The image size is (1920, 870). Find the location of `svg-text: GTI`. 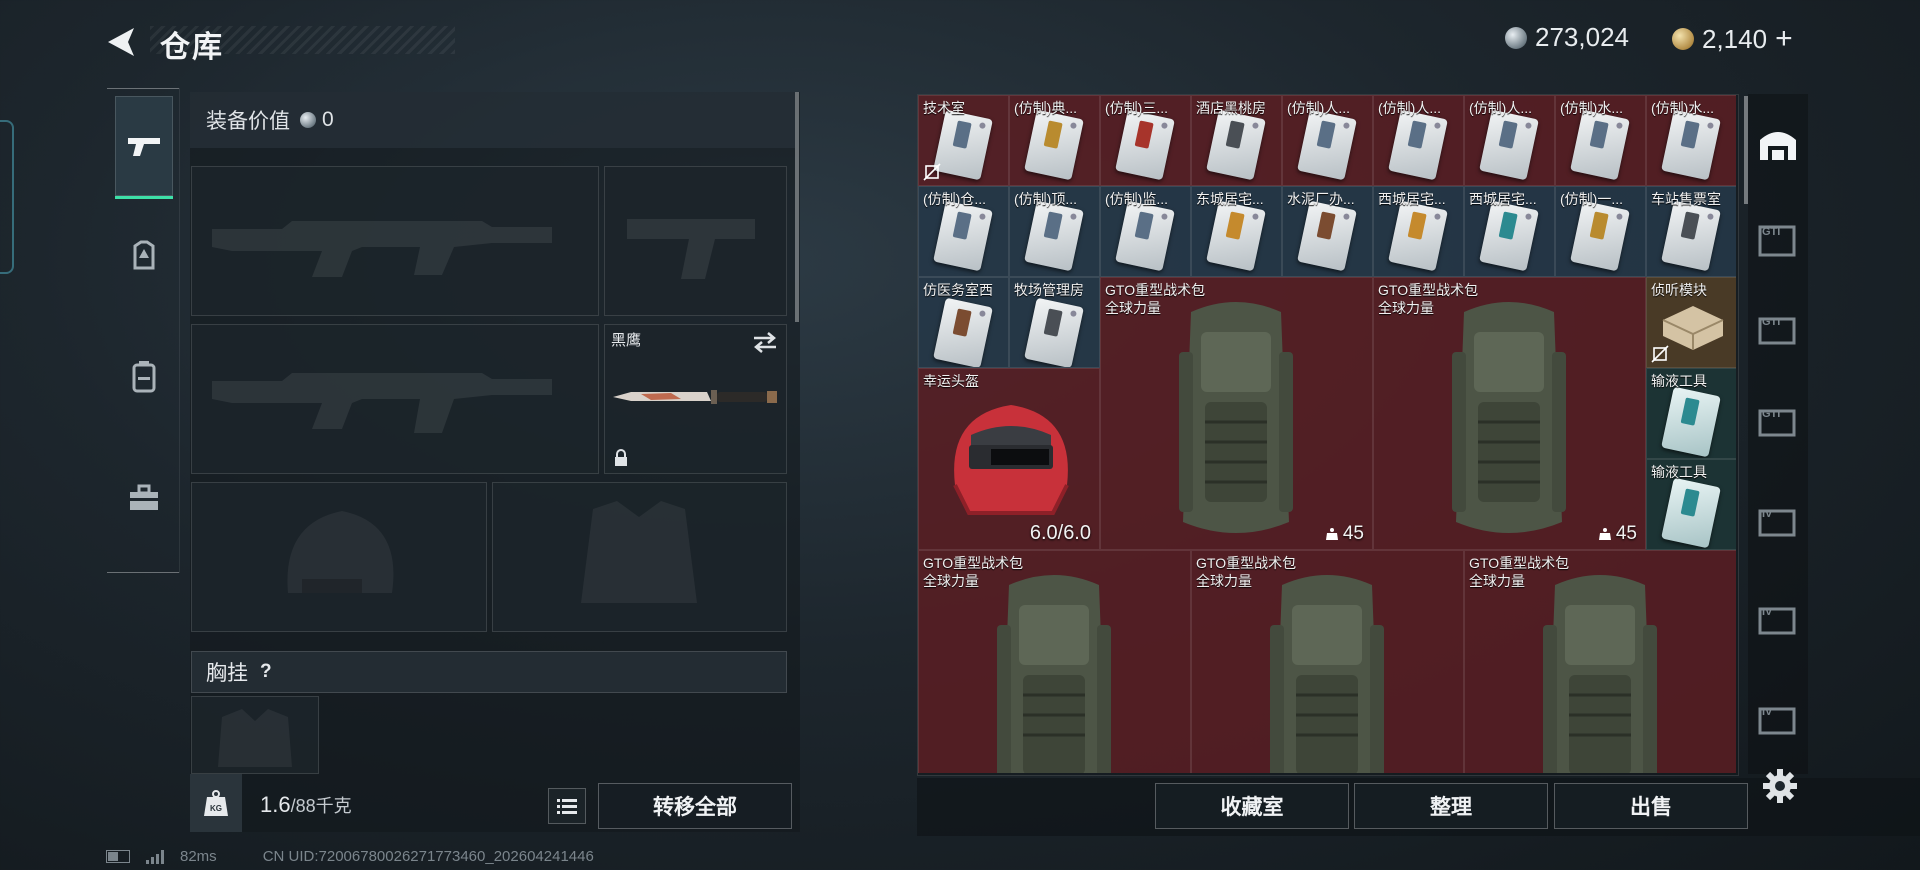

svg-text: GTI is located at coordinates (1771, 322).